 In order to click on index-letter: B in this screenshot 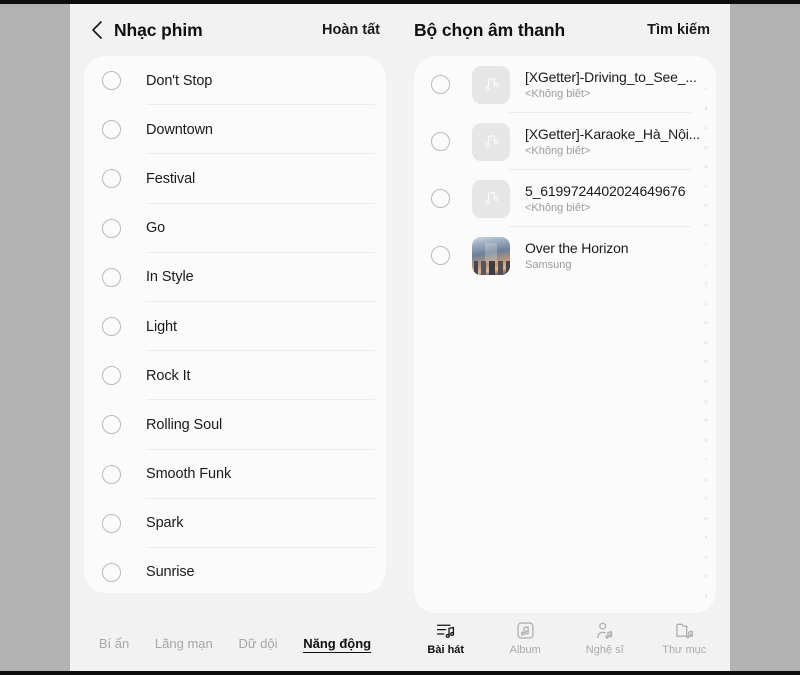, I will do `click(705, 108)`.